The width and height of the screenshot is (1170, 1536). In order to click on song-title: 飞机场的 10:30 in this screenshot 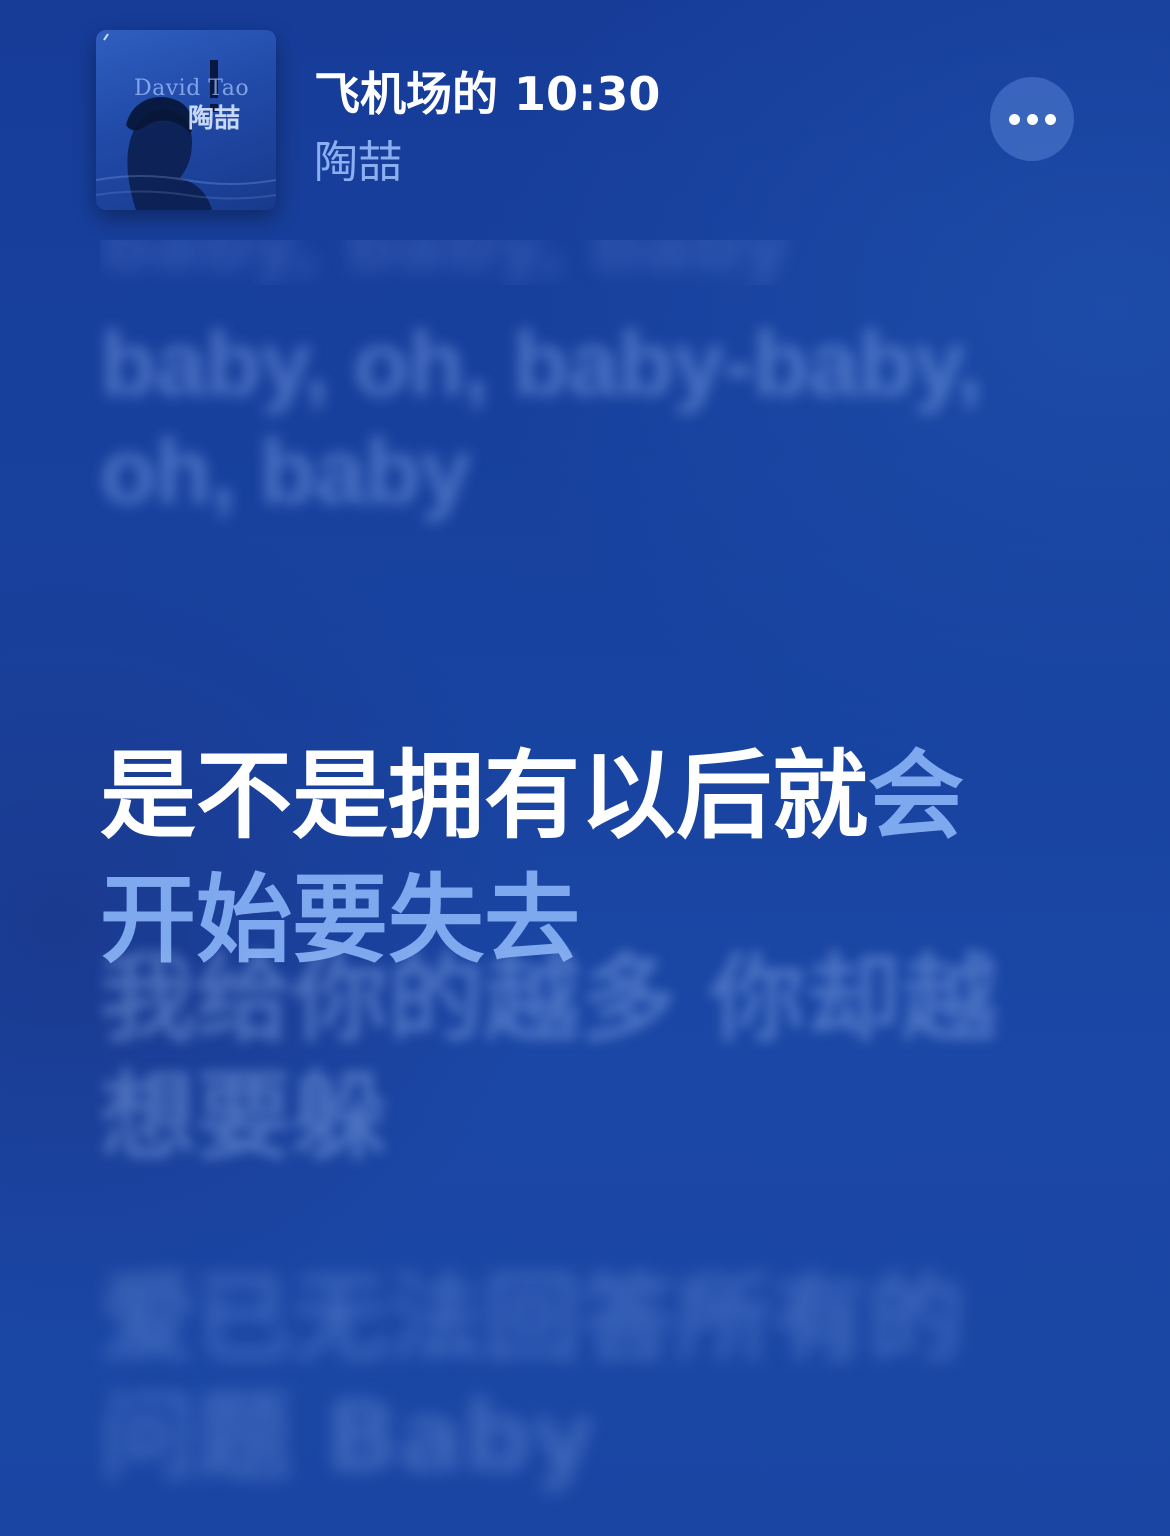, I will do `click(487, 91)`.